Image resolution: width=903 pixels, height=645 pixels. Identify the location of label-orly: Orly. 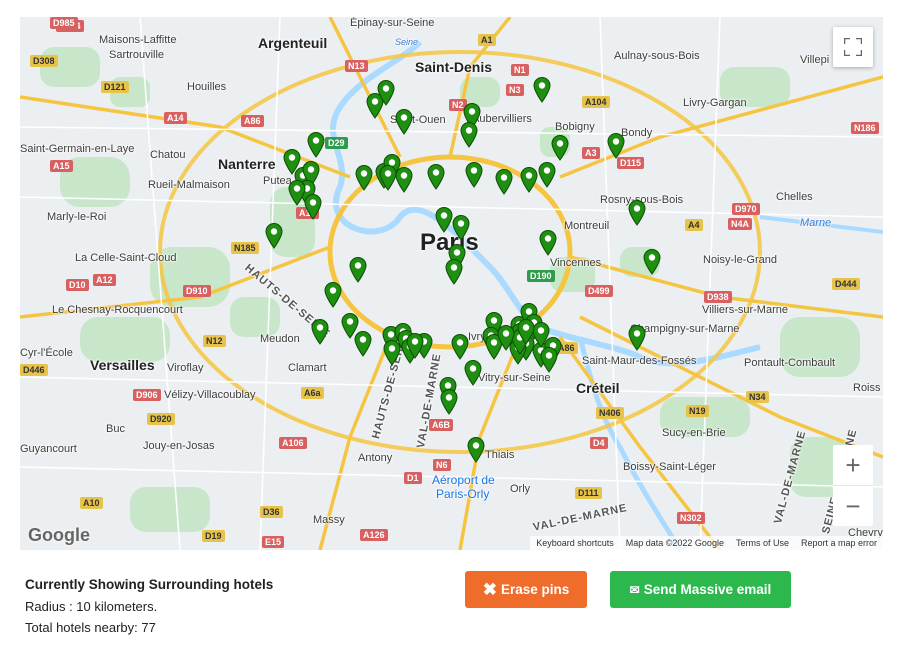
(520, 489).